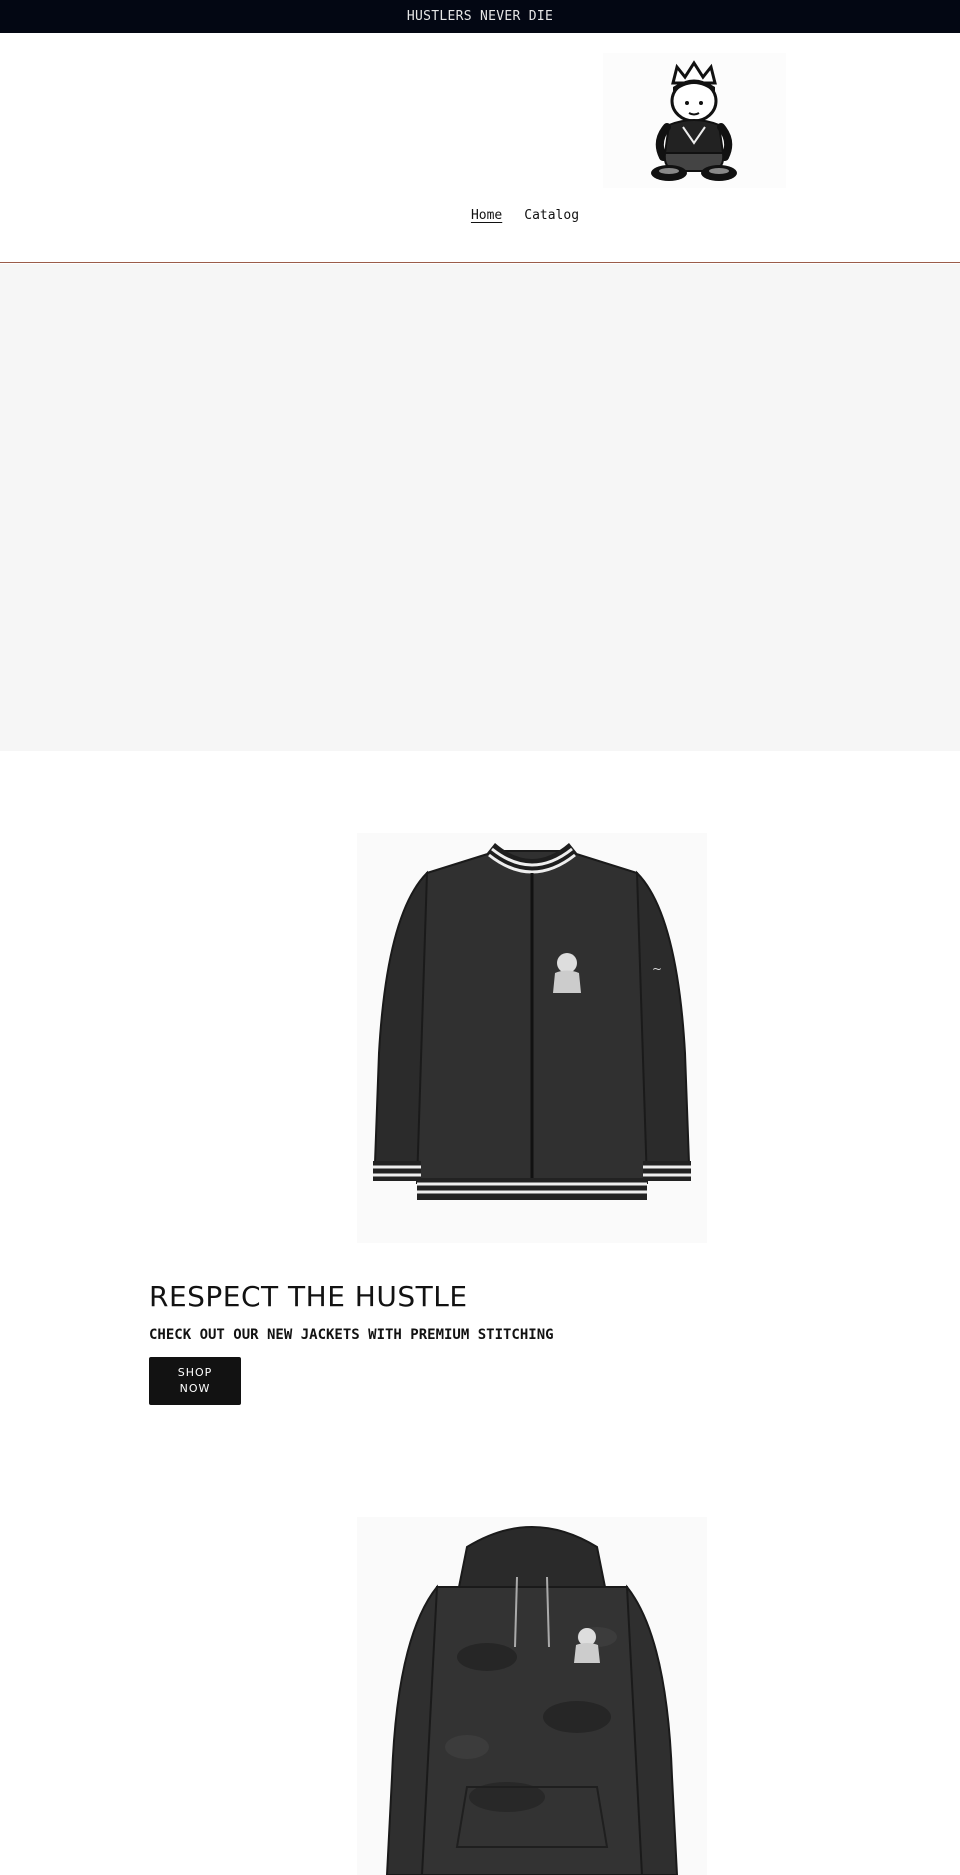  I want to click on shop-now-button: SHOP NOW, so click(195, 1381).